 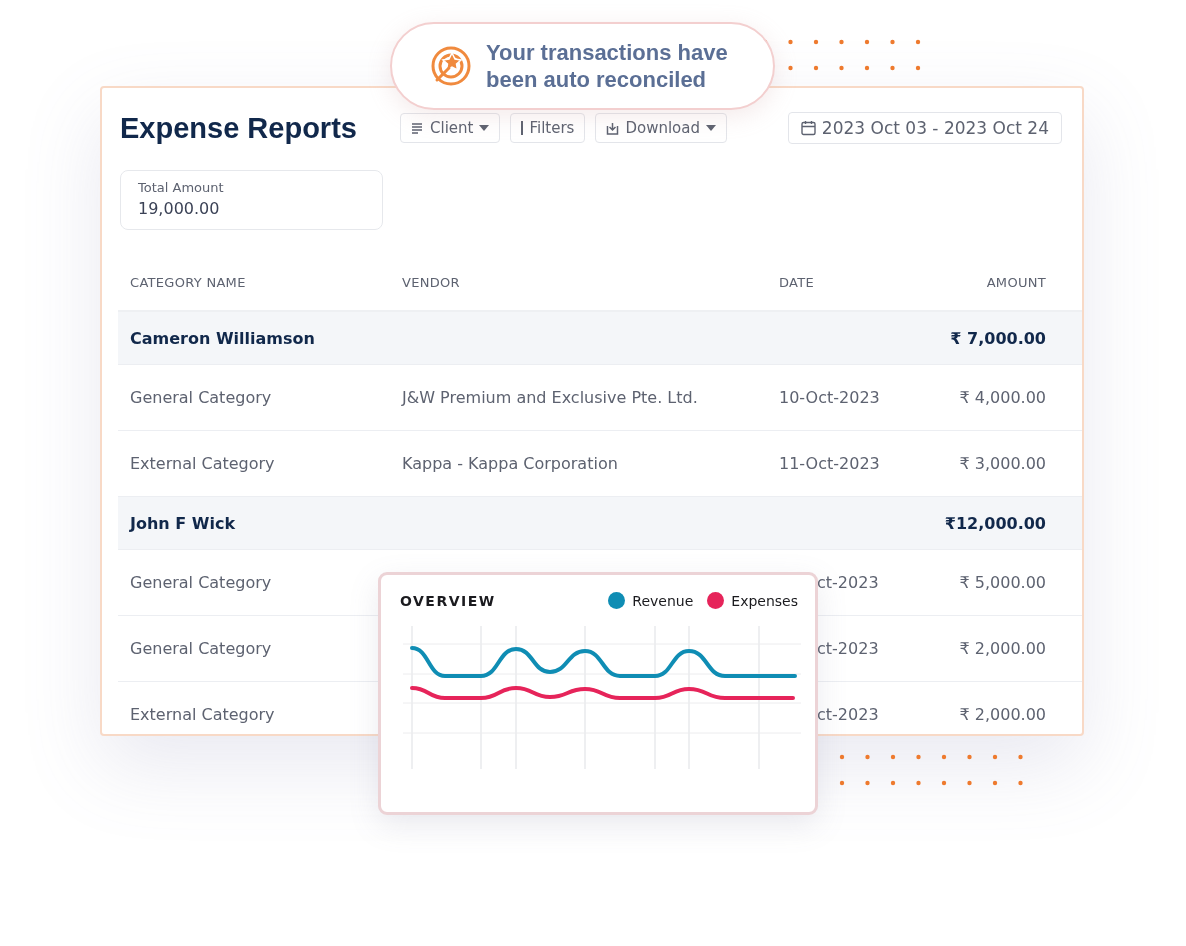 I want to click on group-name: Cameron Williamson, so click(x=518, y=338).